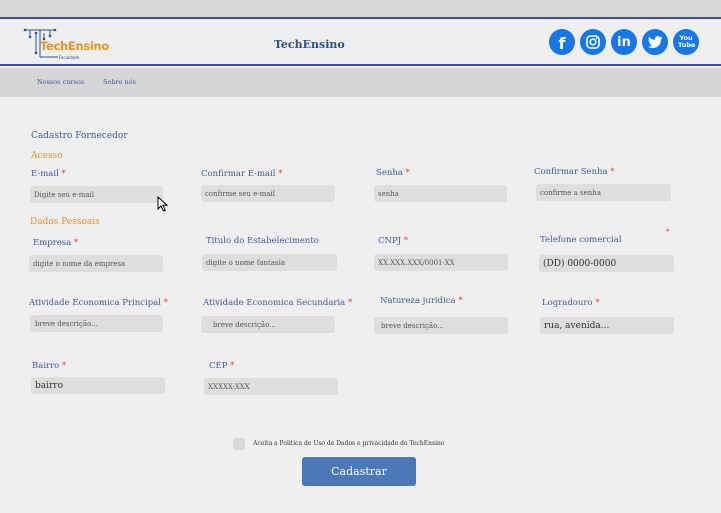 Image resolution: width=721 pixels, height=513 pixels. What do you see at coordinates (624, 42) in the screenshot?
I see `linkedin-icon: in` at bounding box center [624, 42].